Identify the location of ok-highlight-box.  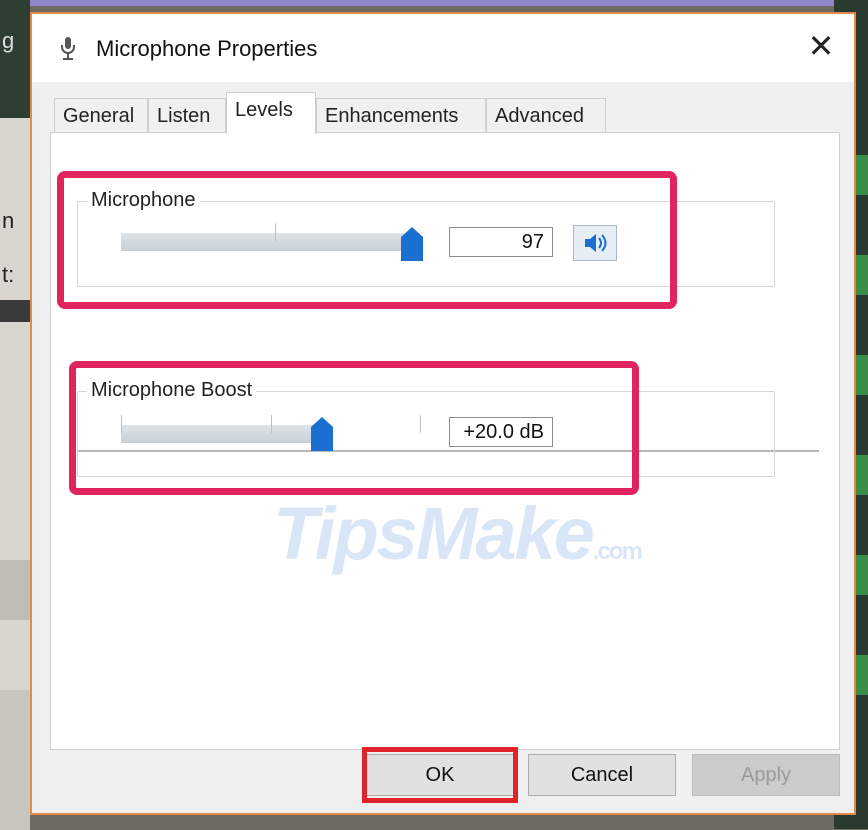
(440, 775).